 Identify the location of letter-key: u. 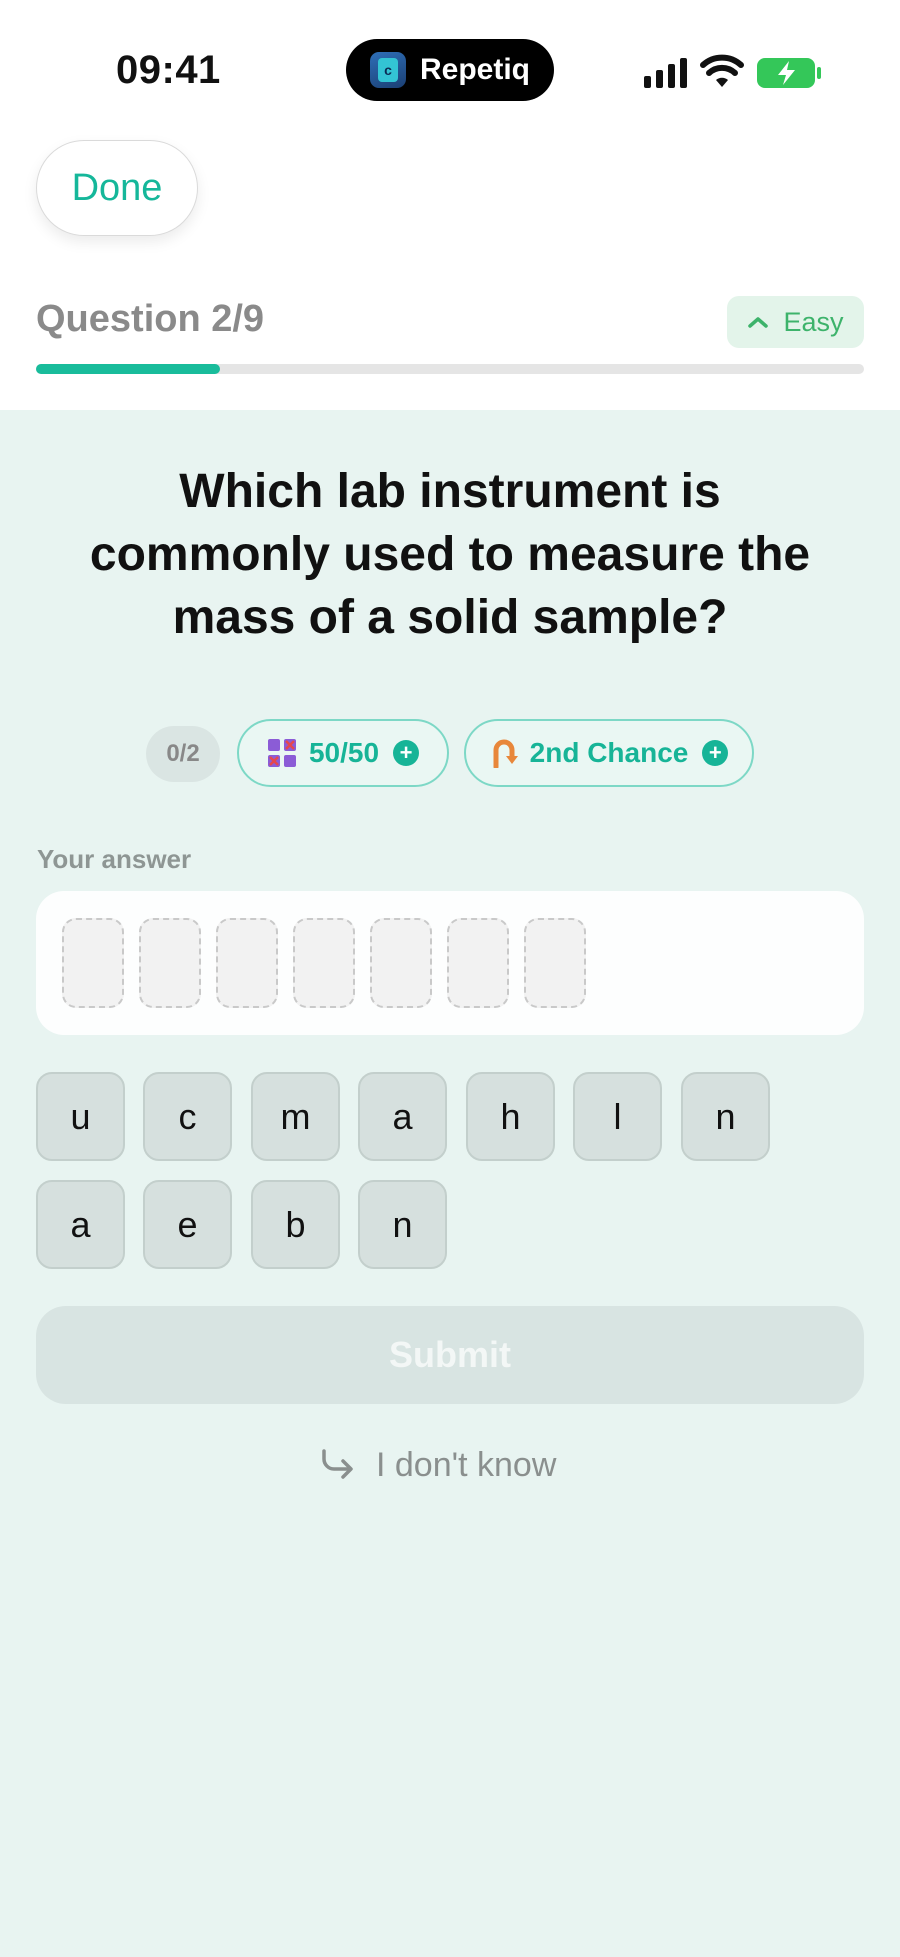
(80, 1116).